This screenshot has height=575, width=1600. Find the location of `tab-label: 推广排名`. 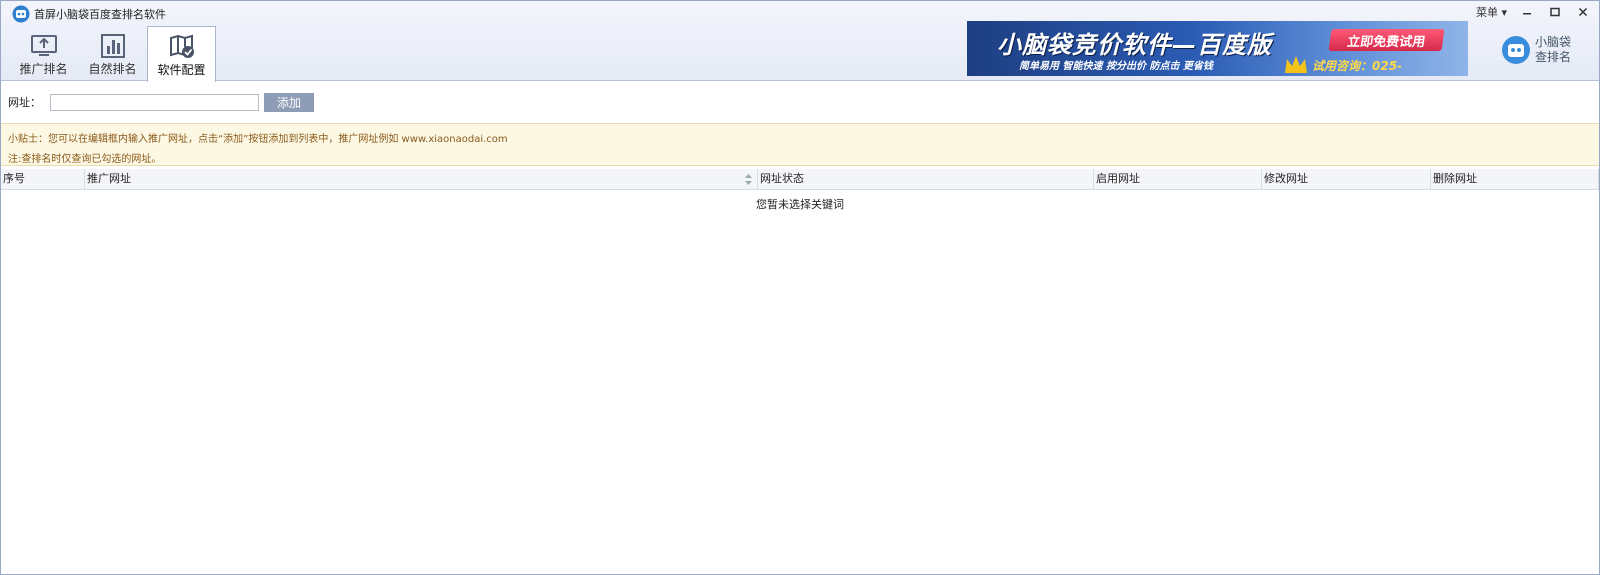

tab-label: 推广排名 is located at coordinates (43, 69).